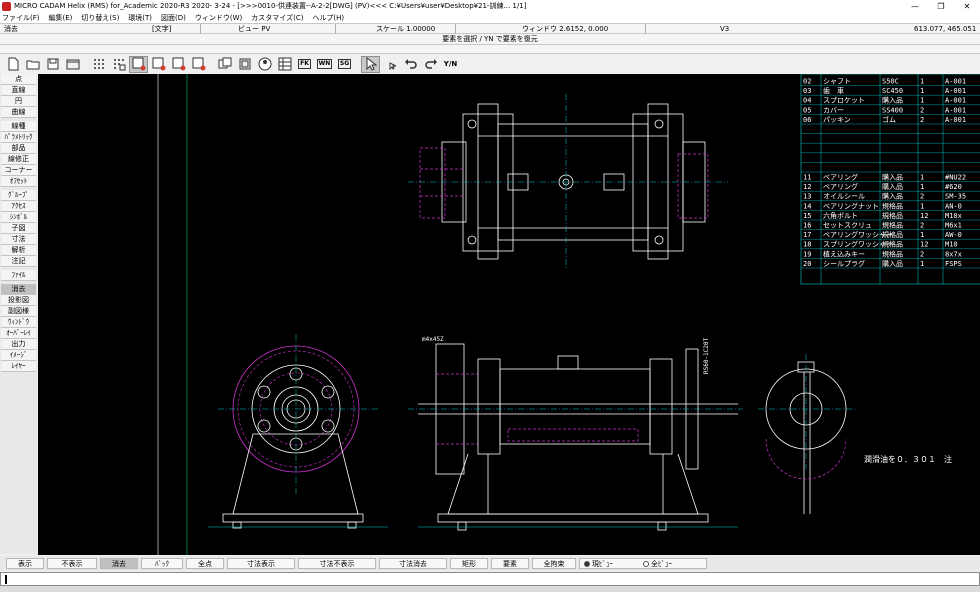 This screenshot has height=592, width=980. I want to click on sidebar-item-line: 直線, so click(18, 90).